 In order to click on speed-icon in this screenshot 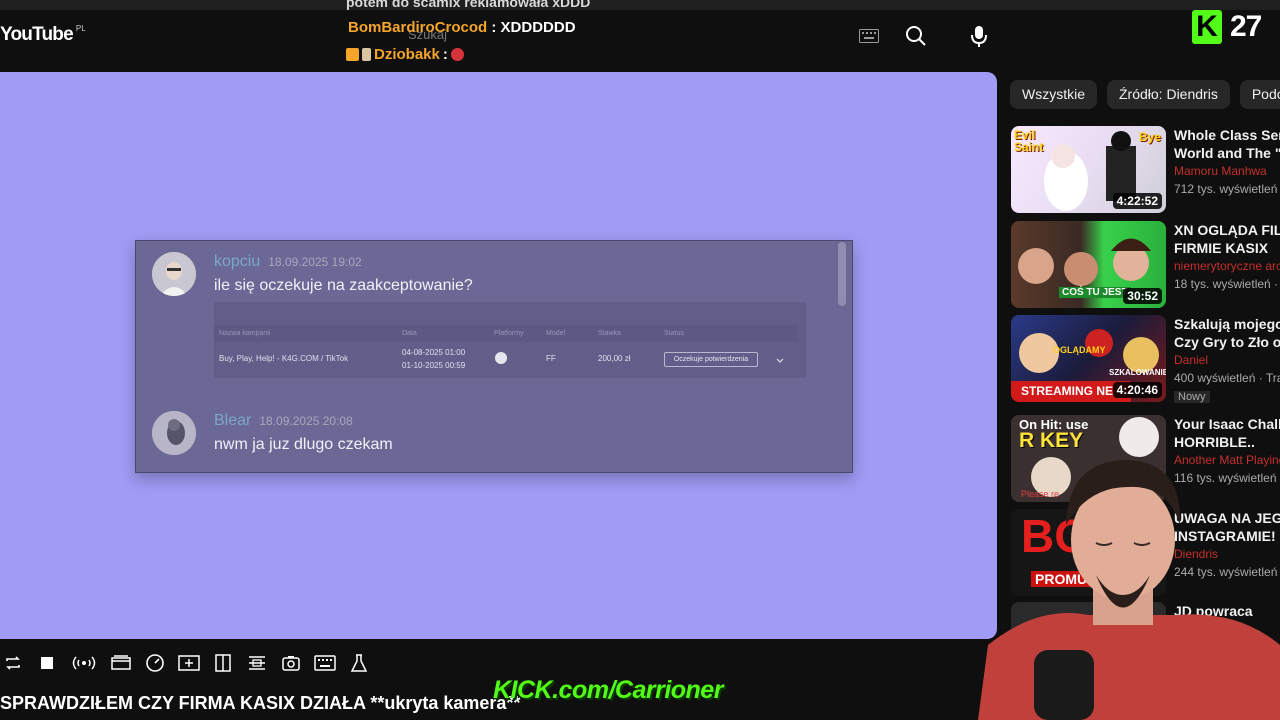, I will do `click(155, 663)`.